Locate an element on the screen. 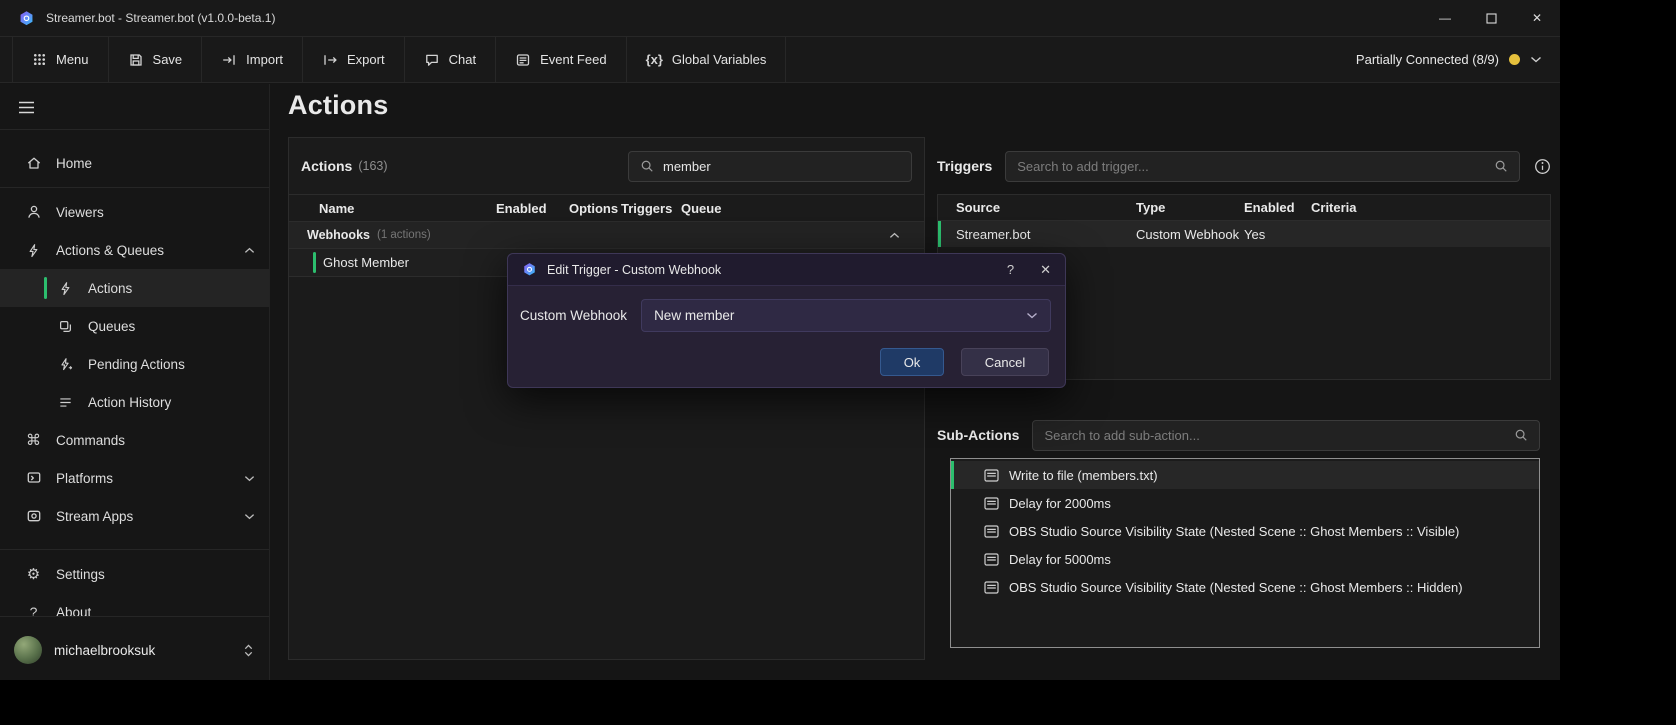 The image size is (1676, 725). subaction-row: Delay for 2000ms is located at coordinates (1245, 503).